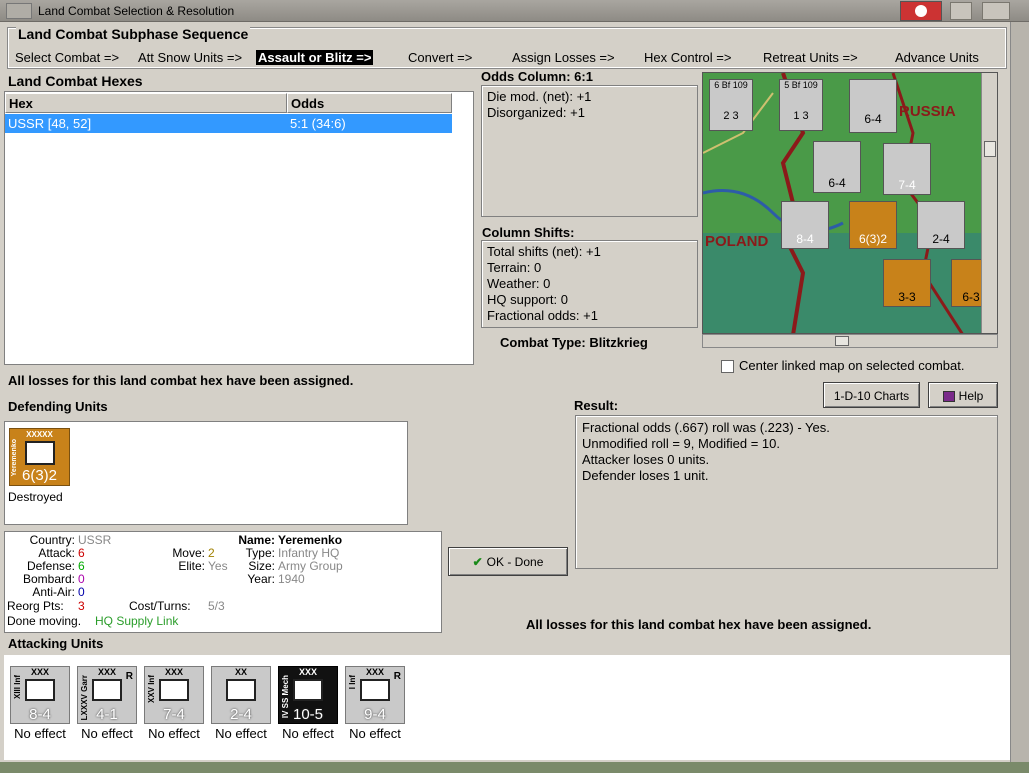  Describe the element at coordinates (44, 621) in the screenshot. I see `done-moving: Done moving.` at that location.